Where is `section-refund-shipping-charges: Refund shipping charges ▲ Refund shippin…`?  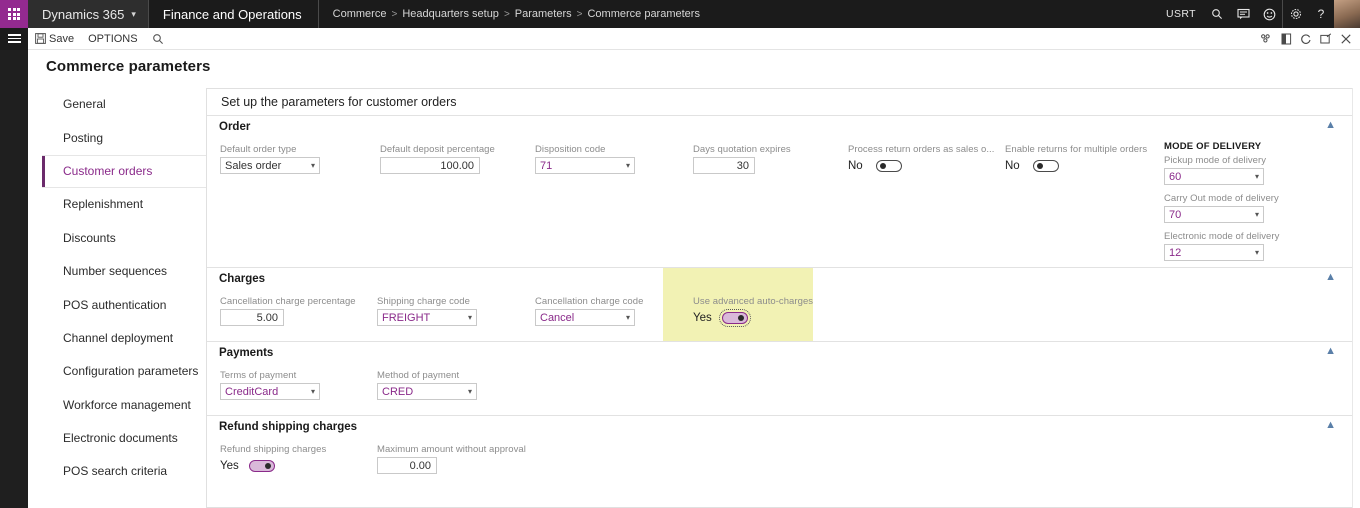 section-refund-shipping-charges: Refund shipping charges ▲ Refund shippin… is located at coordinates (779, 452).